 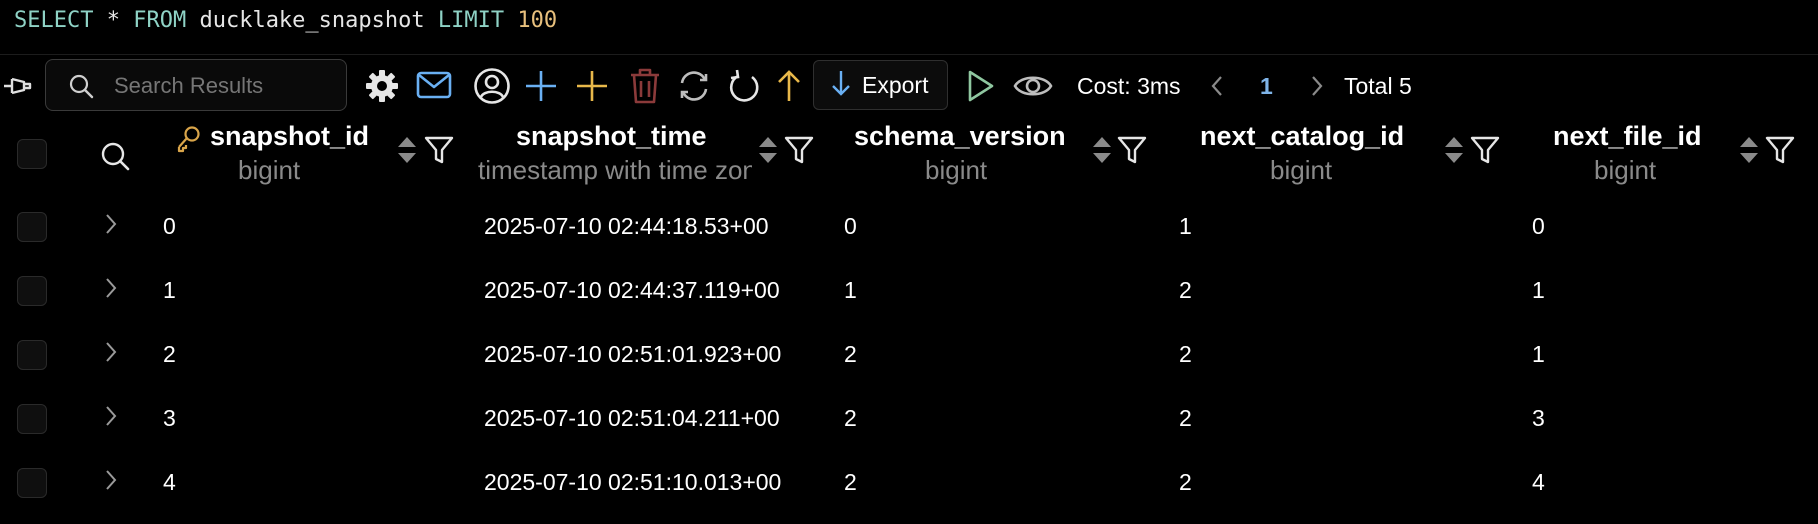 I want to click on arrow-up-icon, so click(x=789, y=88).